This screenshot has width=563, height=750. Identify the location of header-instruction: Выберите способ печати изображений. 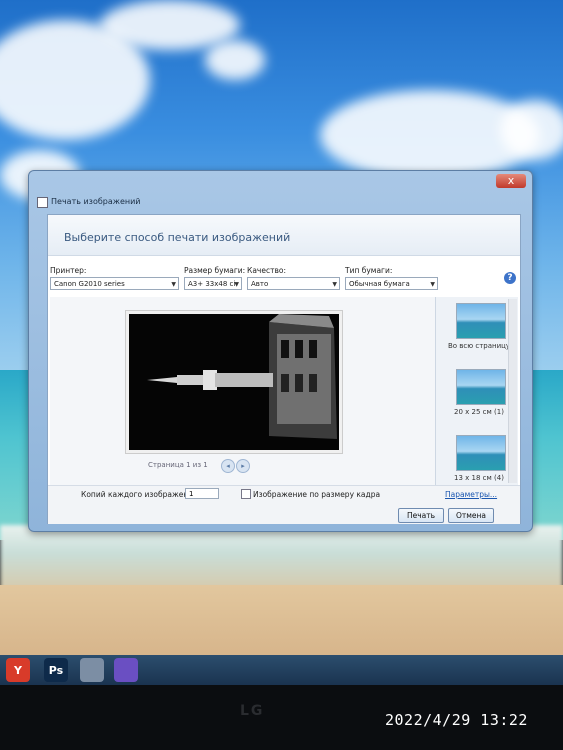
(177, 237).